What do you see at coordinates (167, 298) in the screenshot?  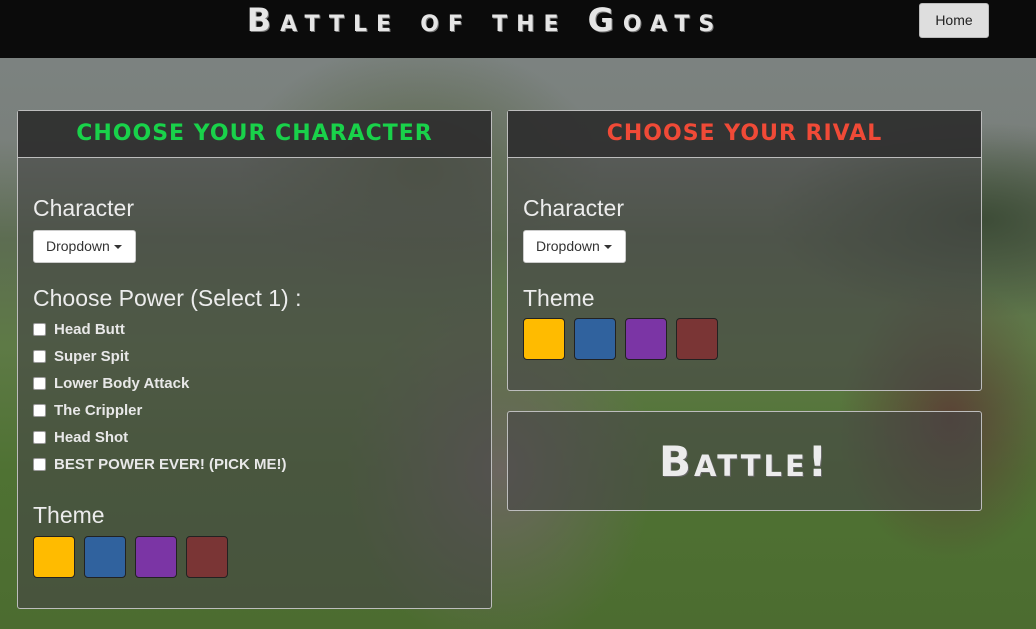 I see `power-heading: Choose Power (Select 1) :` at bounding box center [167, 298].